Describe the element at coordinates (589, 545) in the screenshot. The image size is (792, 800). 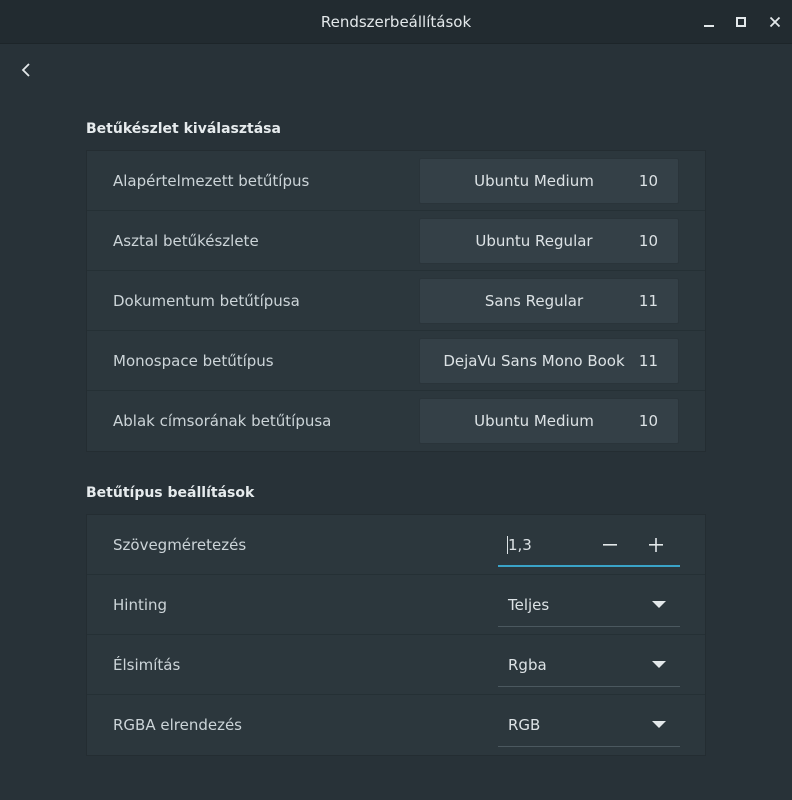
I see `text-scaling-spinbutton: 1,3` at that location.